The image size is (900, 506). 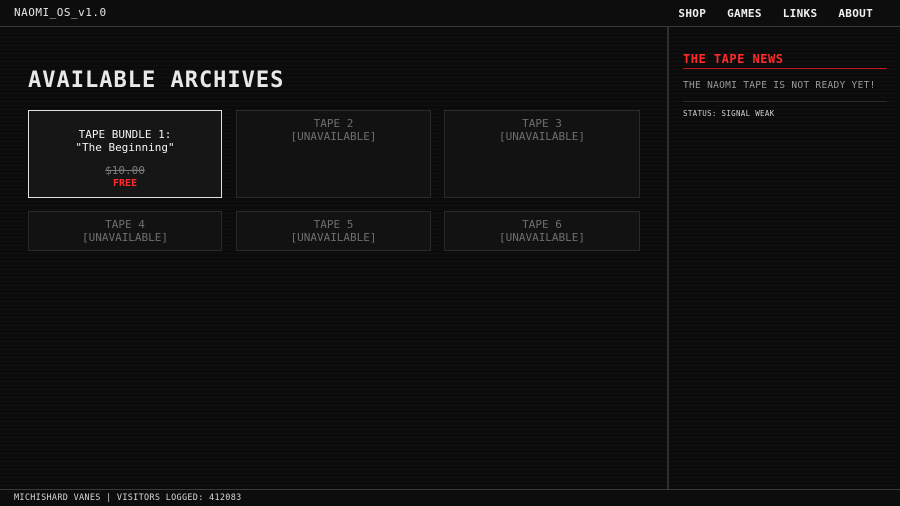 What do you see at coordinates (692, 13) in the screenshot?
I see `nav-shop: SHOP` at bounding box center [692, 13].